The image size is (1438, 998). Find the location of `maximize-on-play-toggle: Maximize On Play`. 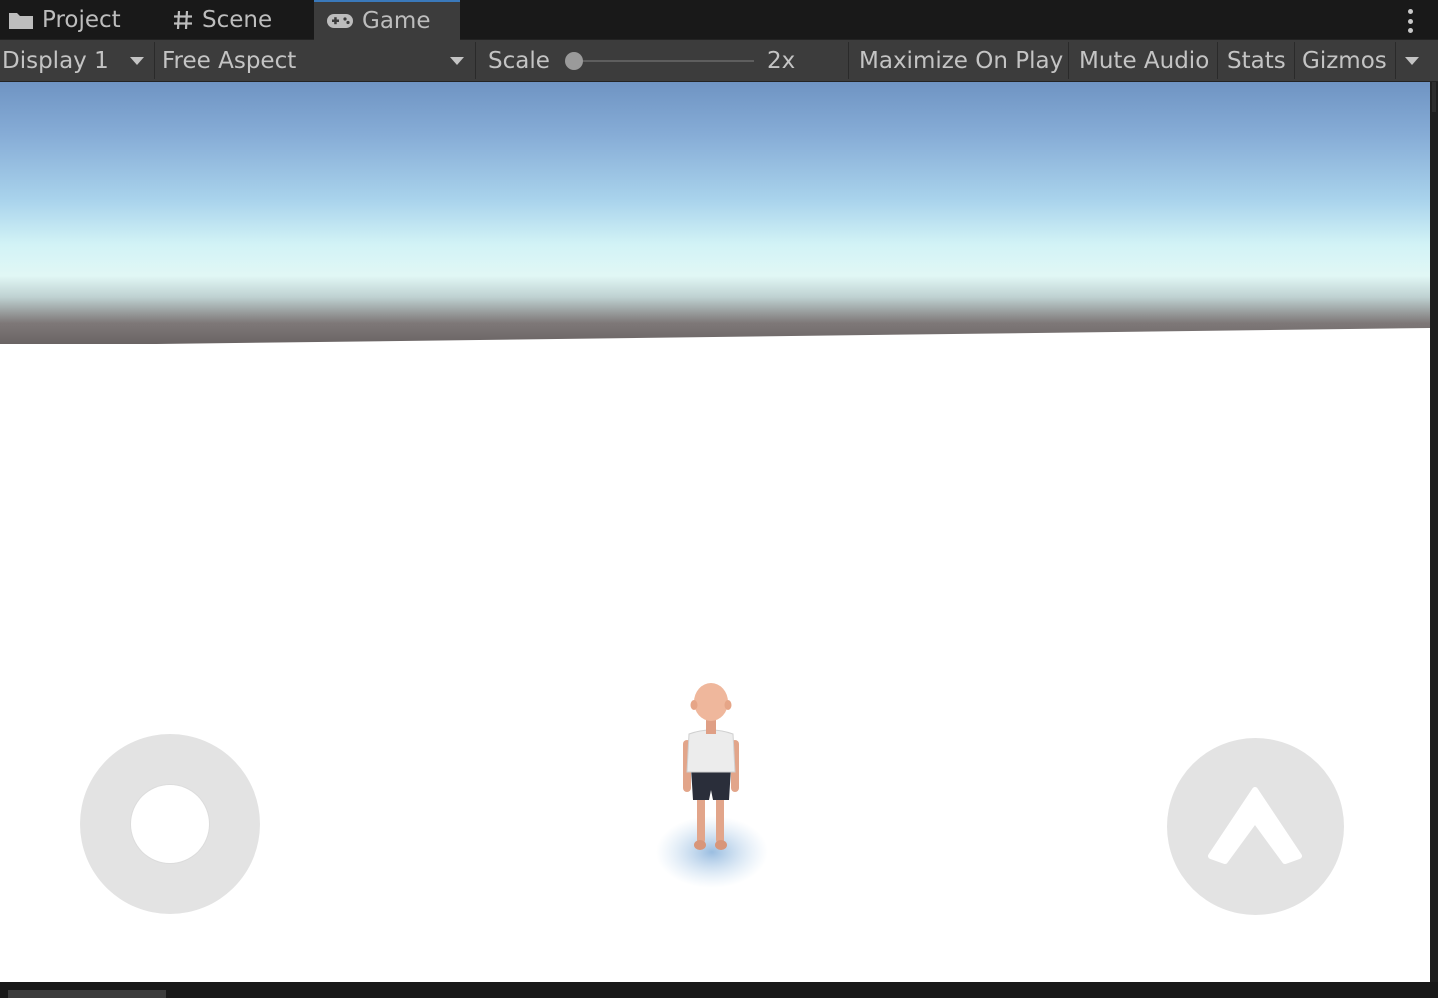

maximize-on-play-toggle: Maximize On Play is located at coordinates (961, 60).